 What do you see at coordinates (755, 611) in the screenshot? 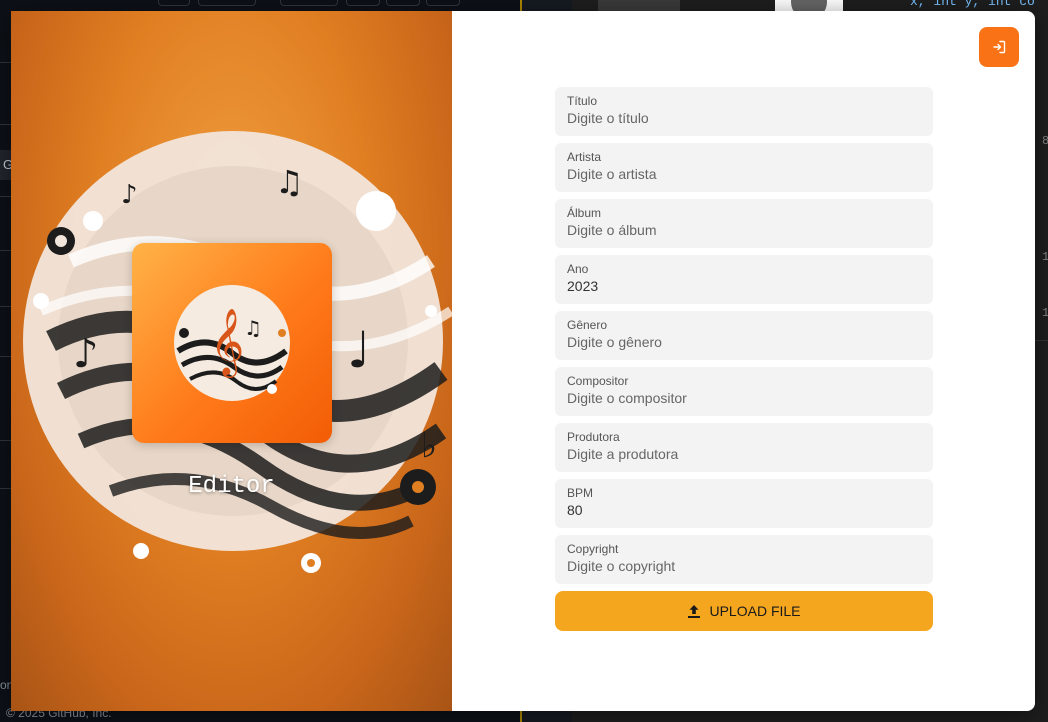
I see `upload-button-label: UPLOAD FILE` at bounding box center [755, 611].